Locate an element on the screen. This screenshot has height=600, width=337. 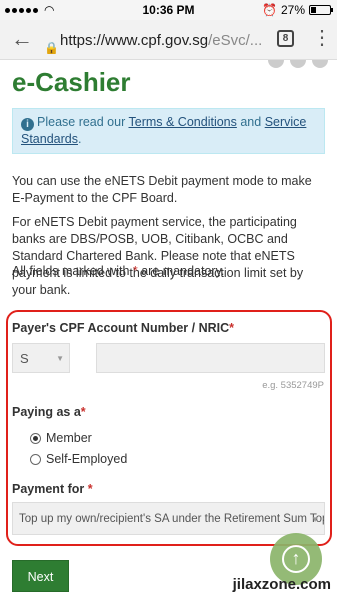
mandatory-note: All fields marked with * are mandatory. is located at coordinates (169, 271).